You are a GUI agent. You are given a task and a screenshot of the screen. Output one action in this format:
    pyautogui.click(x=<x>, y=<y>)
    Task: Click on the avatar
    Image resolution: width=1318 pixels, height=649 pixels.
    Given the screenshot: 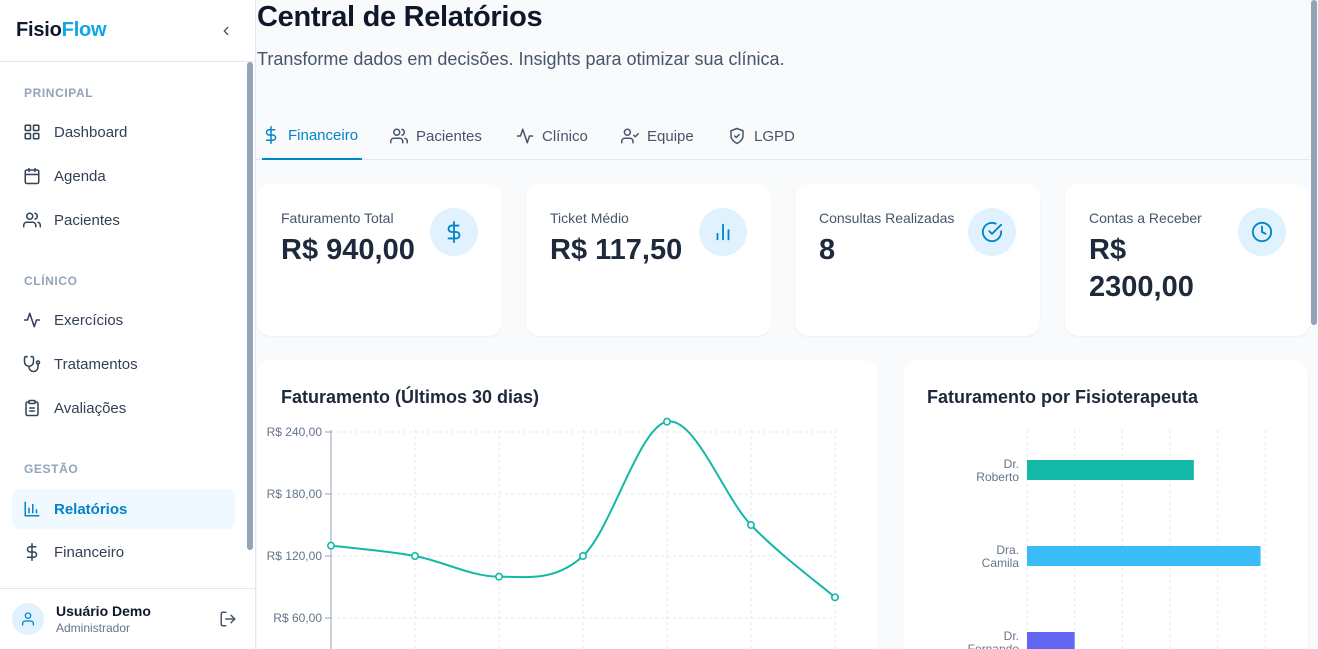 What is the action you would take?
    pyautogui.click(x=28, y=619)
    